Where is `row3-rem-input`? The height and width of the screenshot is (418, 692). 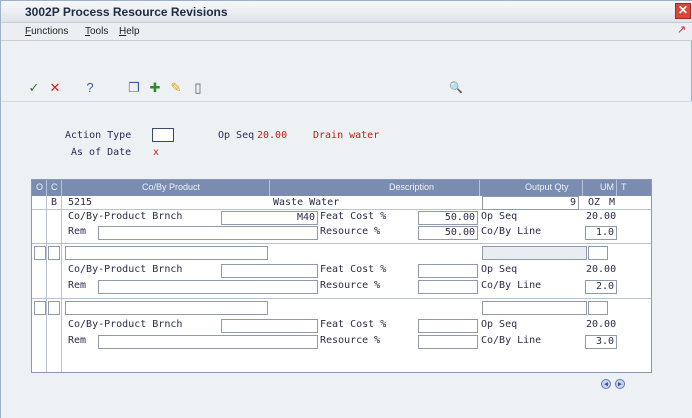
row3-rem-input is located at coordinates (208, 342).